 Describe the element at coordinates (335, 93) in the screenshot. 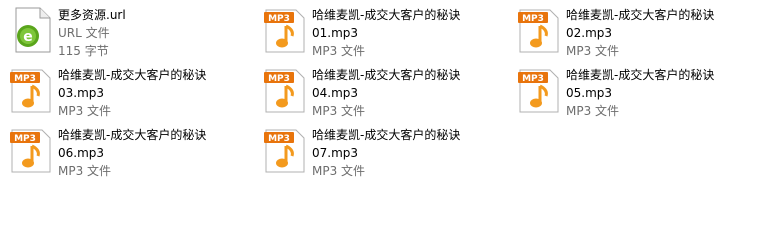

I see `file-name-suffix: 04.mp3` at that location.